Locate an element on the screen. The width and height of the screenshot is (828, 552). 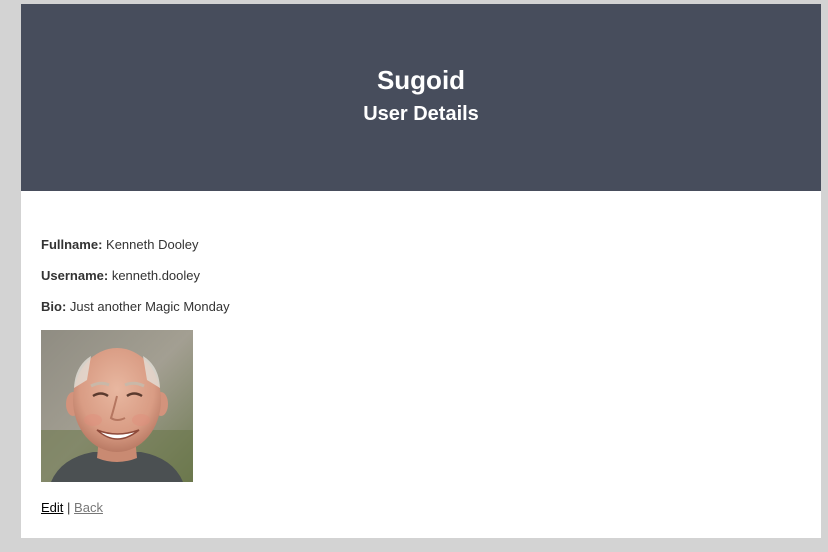
action-links: Edit | Back is located at coordinates (421, 508).